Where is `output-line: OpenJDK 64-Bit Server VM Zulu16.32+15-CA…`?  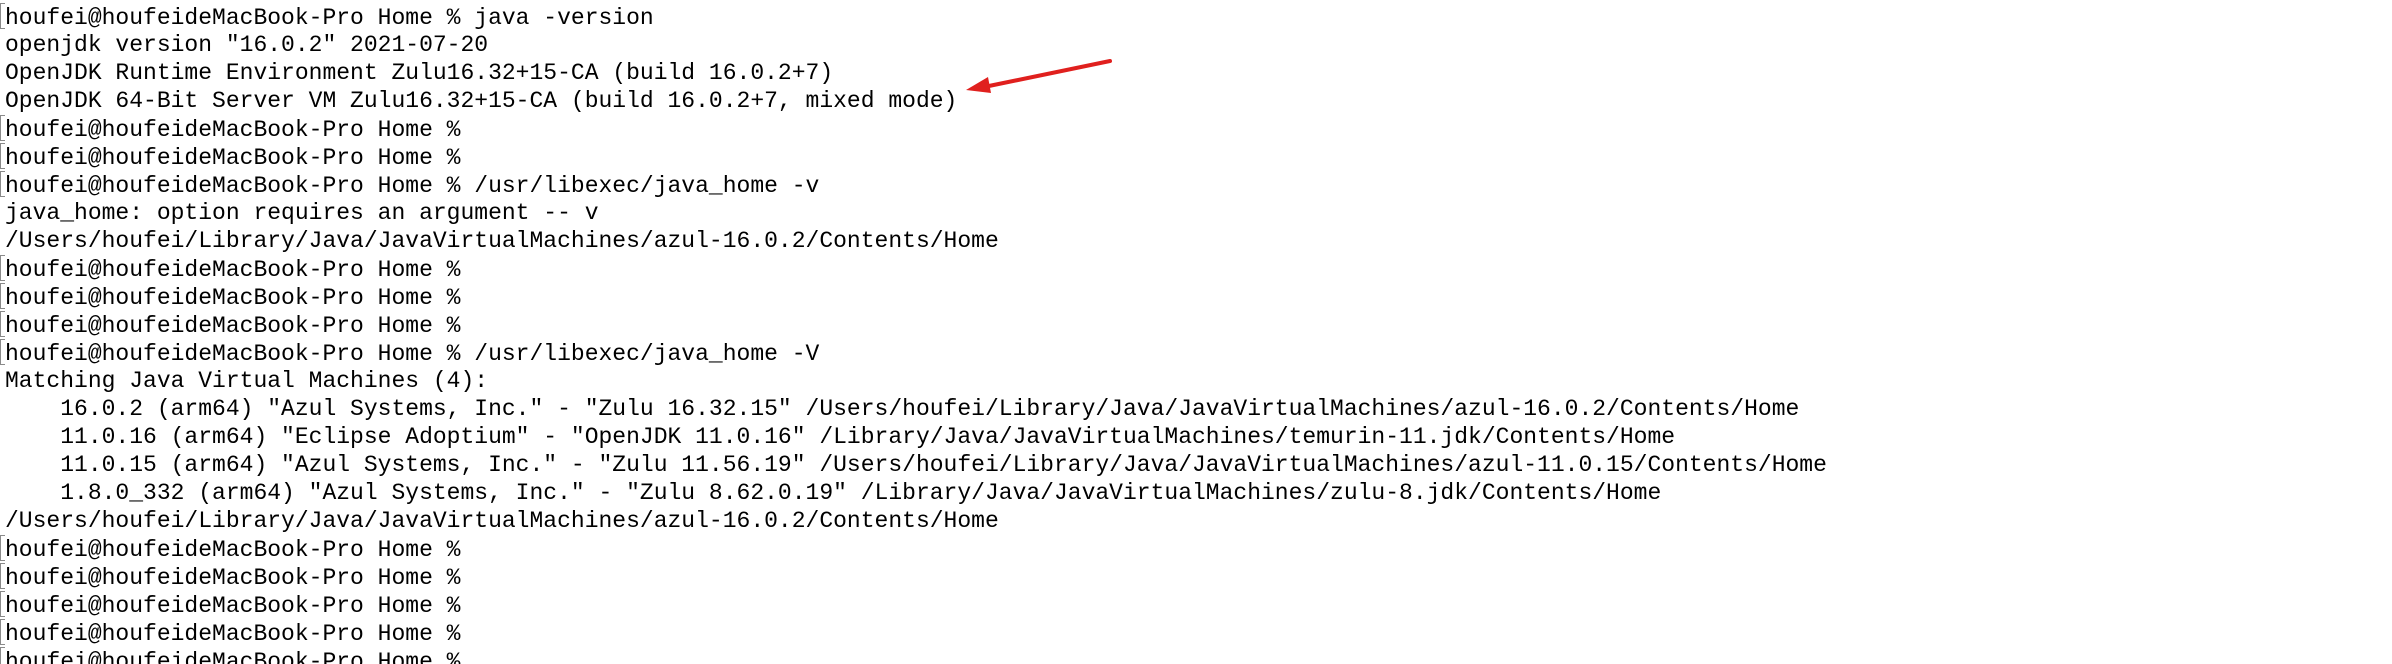 output-line: OpenJDK 64-Bit Server VM Zulu16.32+15-CA… is located at coordinates (913, 101).